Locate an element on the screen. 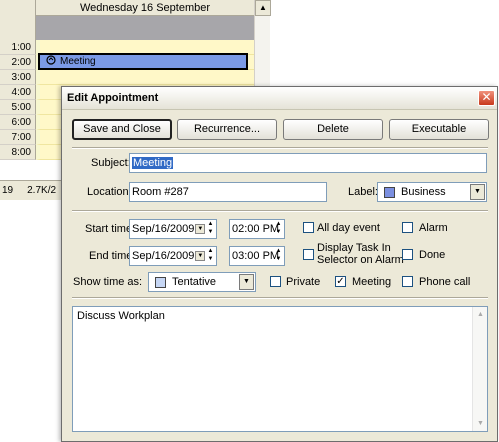 Image resolution: width=499 pixels, height=442 pixels. dialog-title: Edit Appointment is located at coordinates (113, 98).